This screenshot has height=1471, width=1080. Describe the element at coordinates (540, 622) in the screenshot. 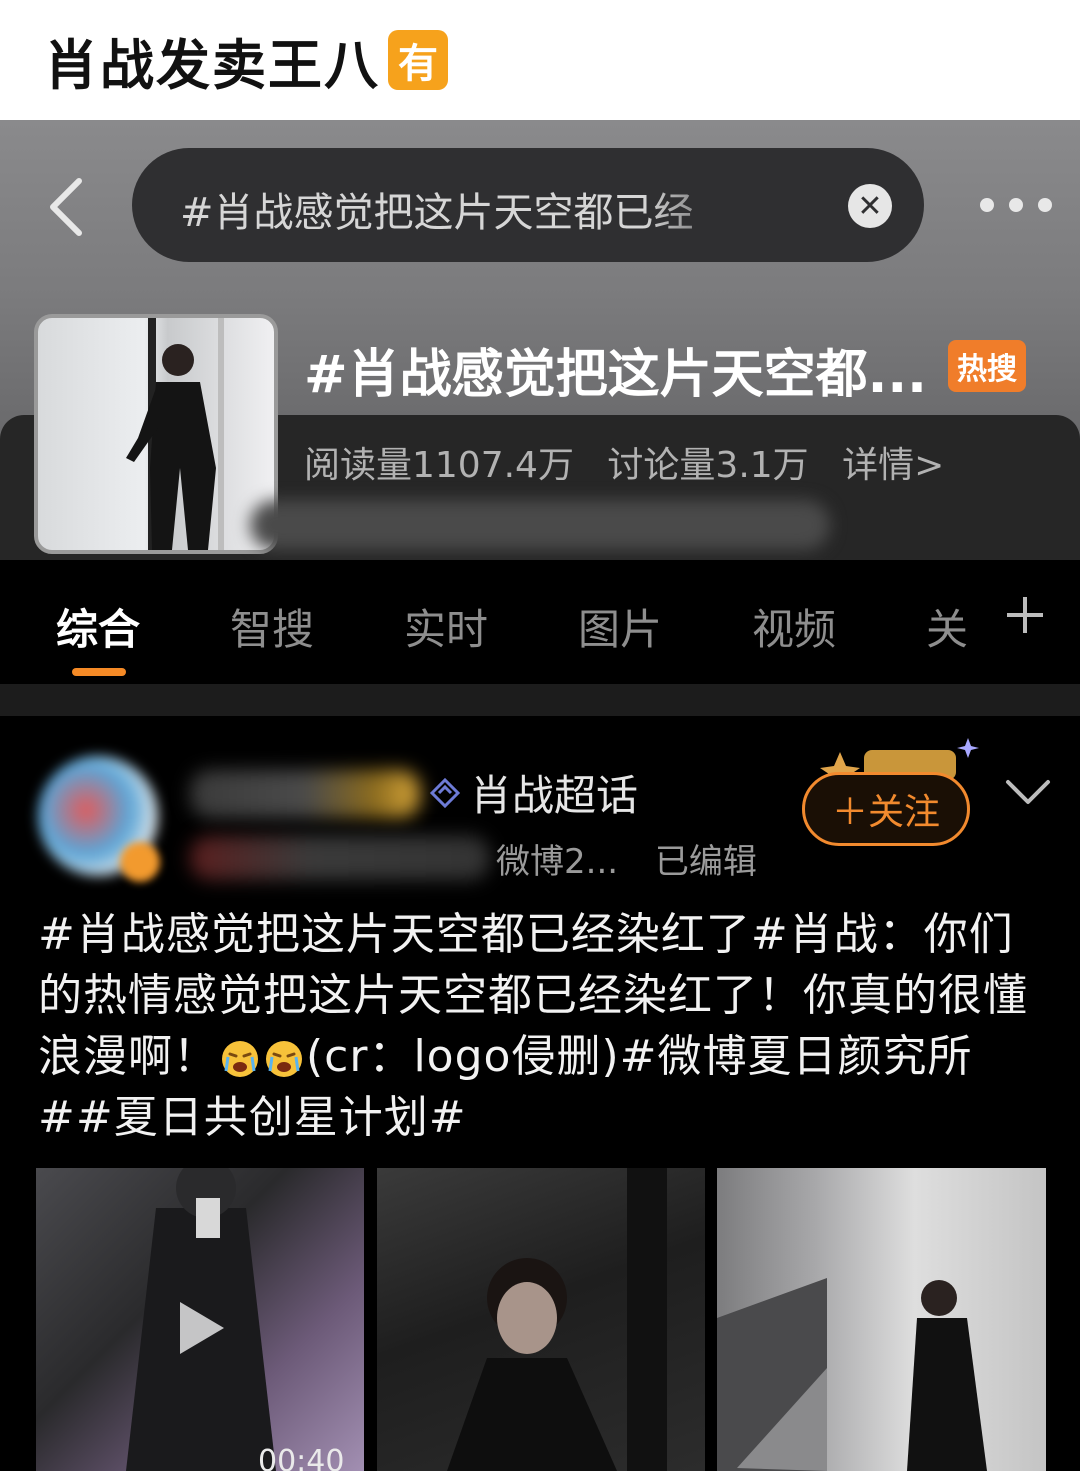

I see `tab-bar: 综合 智搜 实时 图片 视频 关` at that location.